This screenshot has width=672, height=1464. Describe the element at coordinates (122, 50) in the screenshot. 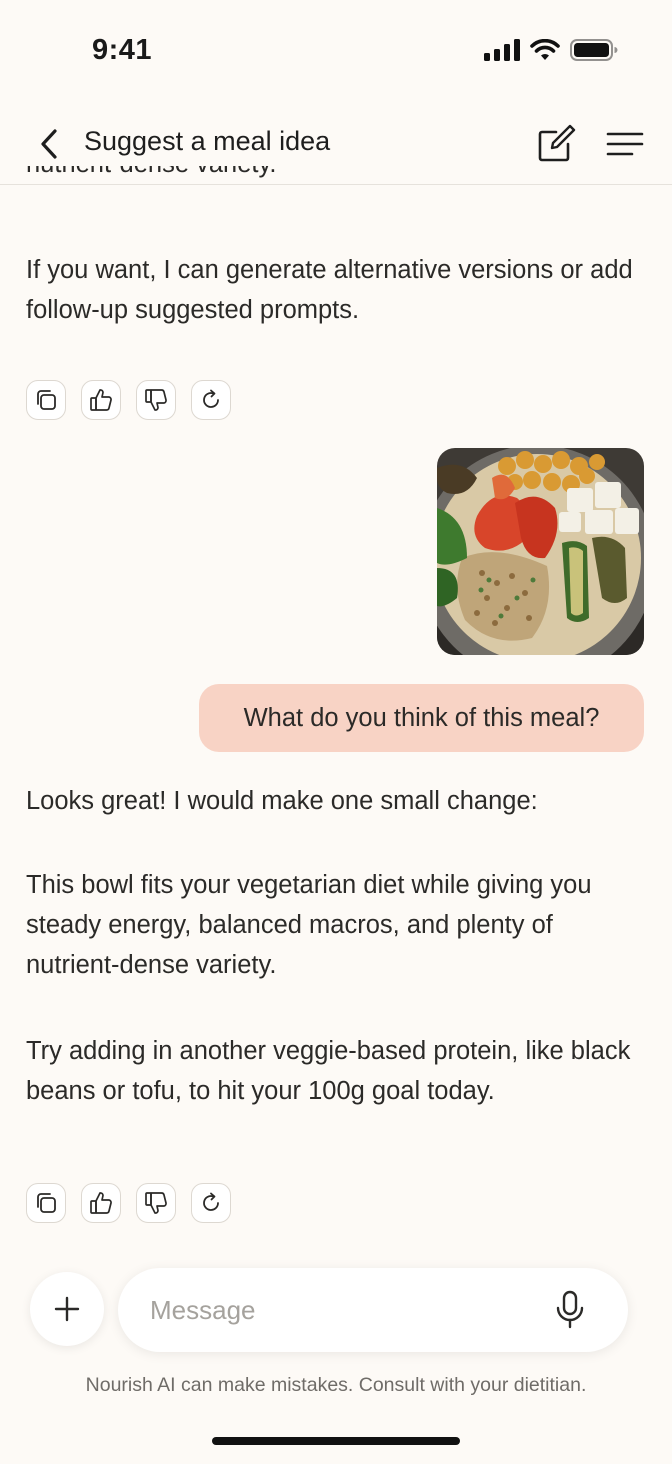

I see `status-time: 9:41` at that location.